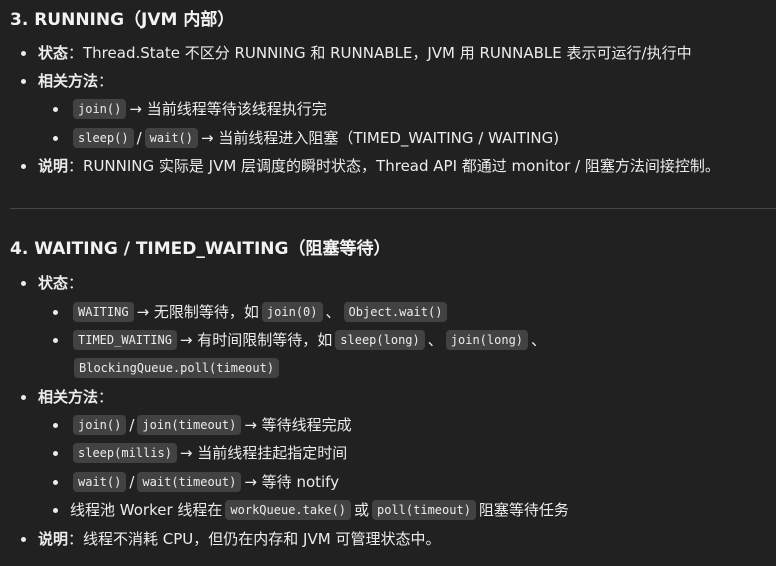 The width and height of the screenshot is (776, 566). I want to click on code-sleep-millis: sleep(millis), so click(125, 453).